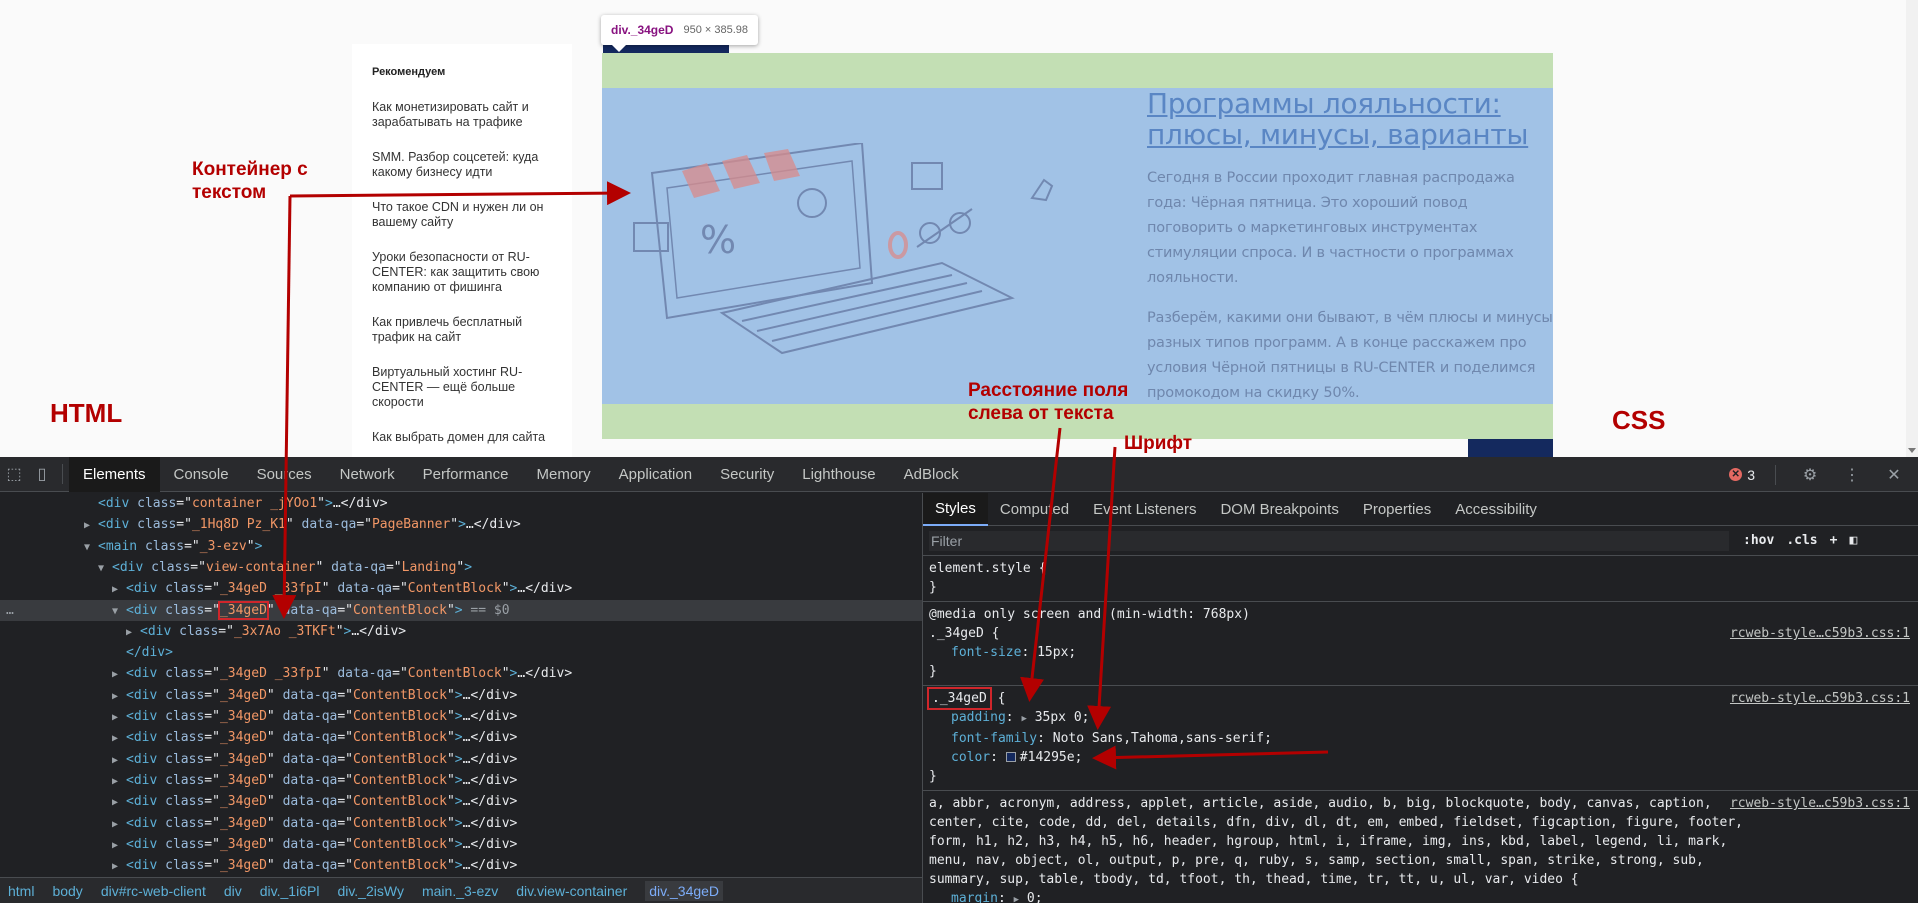 This screenshot has height=903, width=1918. What do you see at coordinates (1853, 540) in the screenshot?
I see `sidebar-toggle-icon: ◧` at bounding box center [1853, 540].